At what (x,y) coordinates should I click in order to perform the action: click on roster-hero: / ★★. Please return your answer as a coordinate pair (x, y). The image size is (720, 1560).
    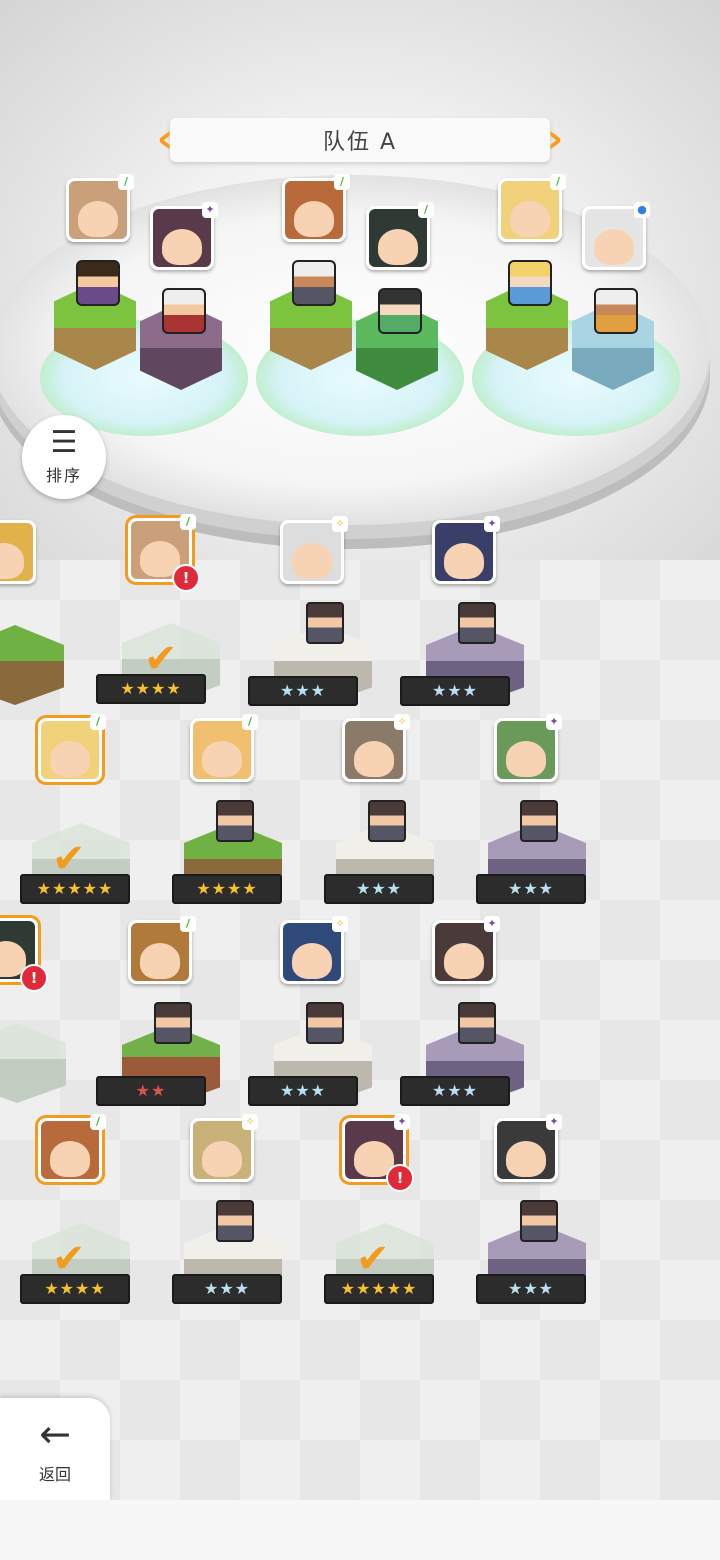
    Looking at the image, I should click on (161, 1013).